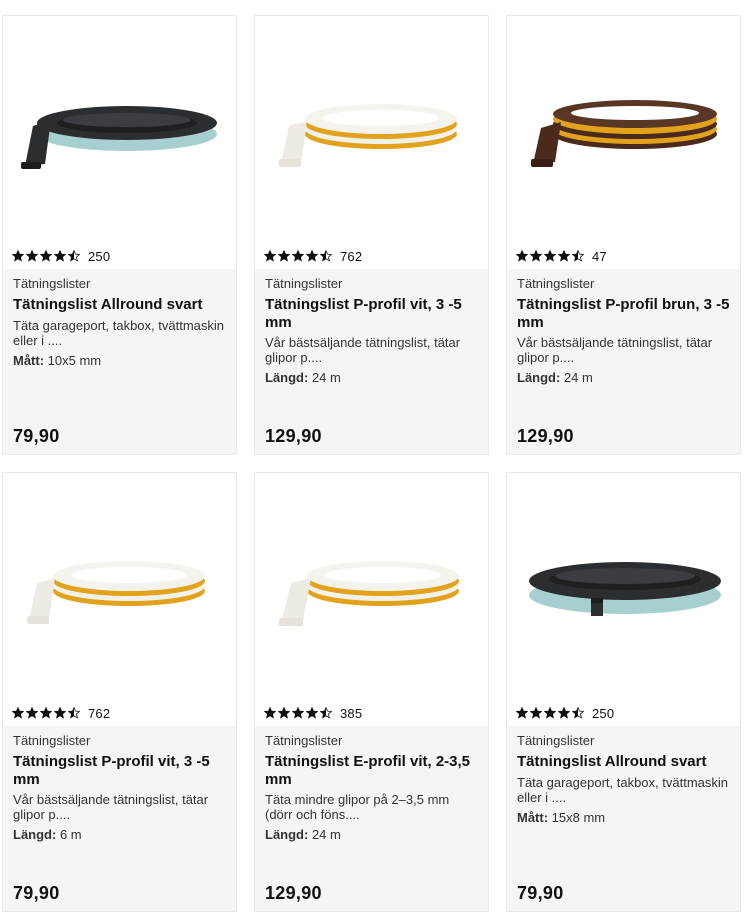 This screenshot has width=745, height=919. I want to click on rating-count: 385, so click(351, 713).